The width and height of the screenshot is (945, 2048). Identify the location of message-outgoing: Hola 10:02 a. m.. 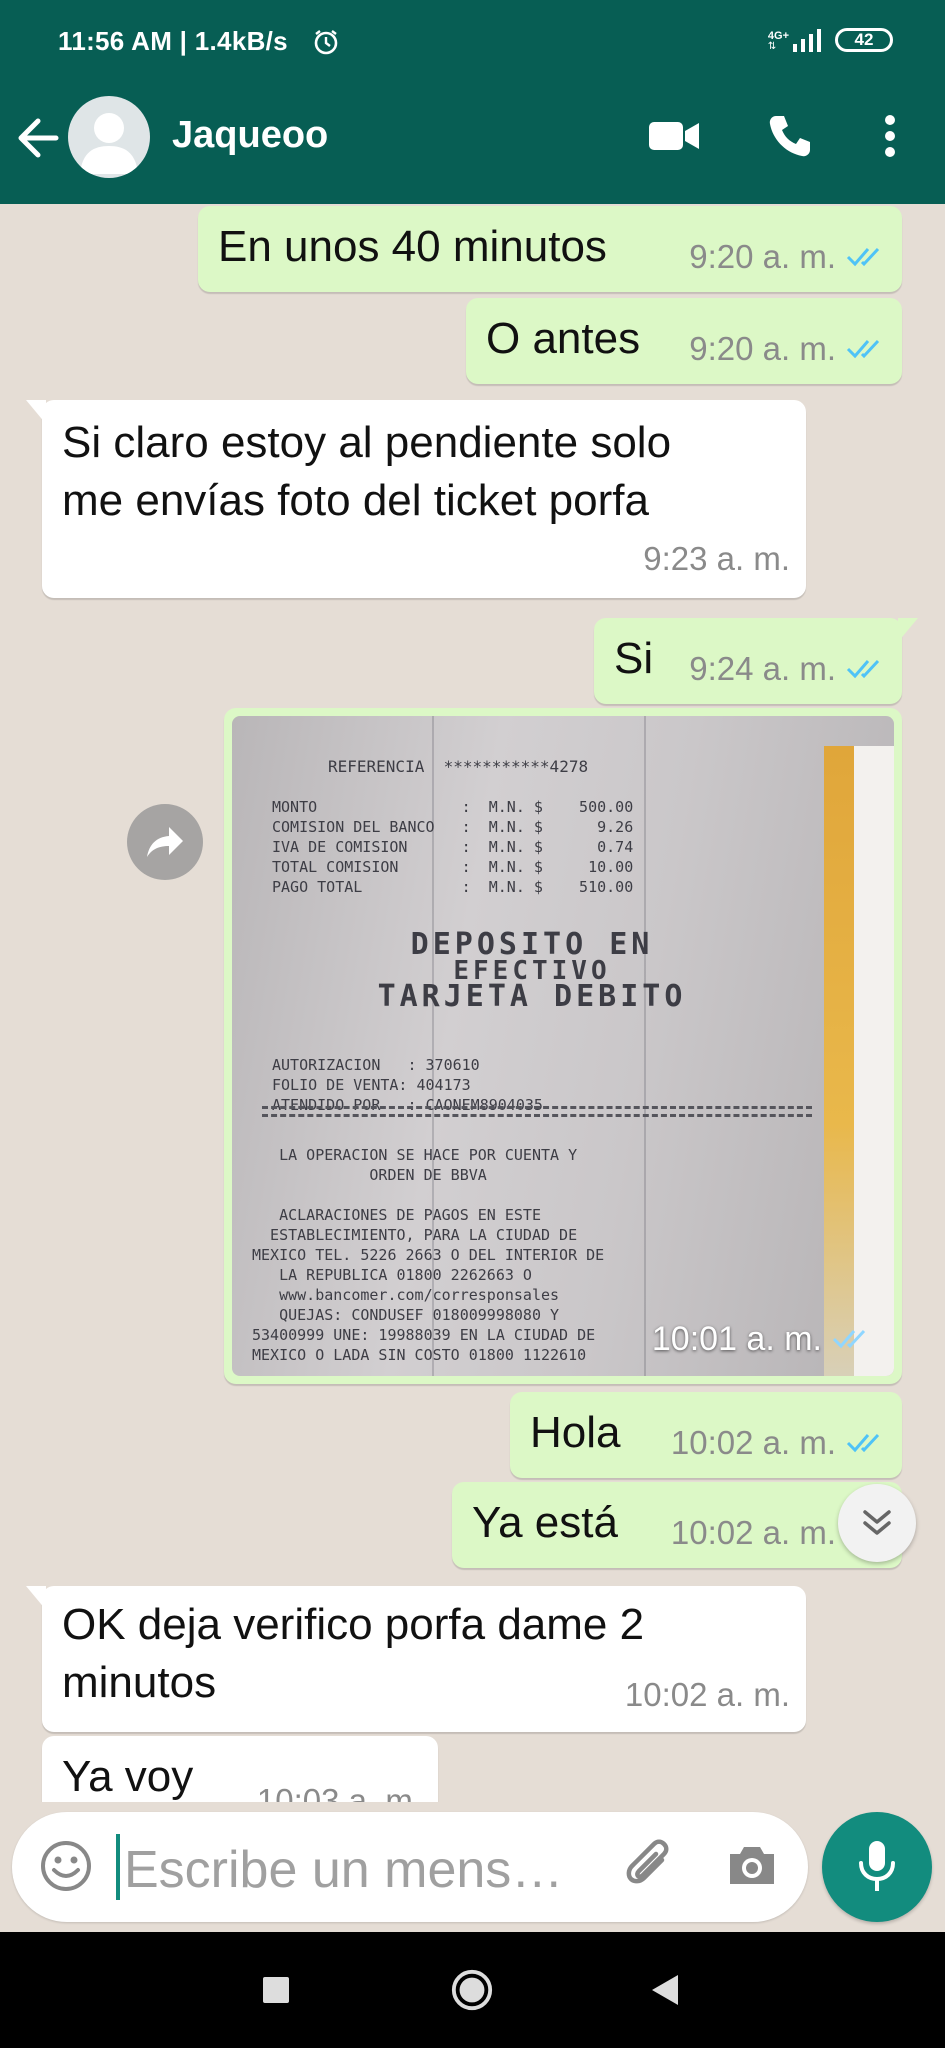
(706, 1435).